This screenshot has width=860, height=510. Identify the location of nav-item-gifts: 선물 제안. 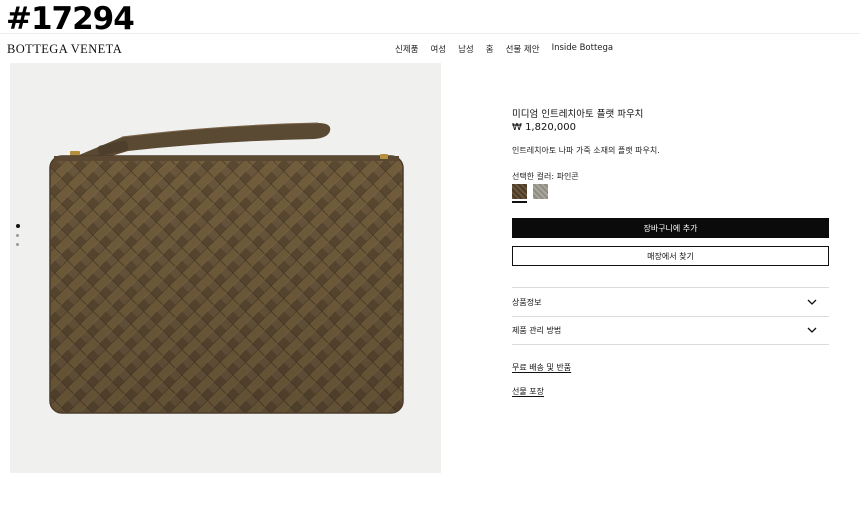
(523, 49).